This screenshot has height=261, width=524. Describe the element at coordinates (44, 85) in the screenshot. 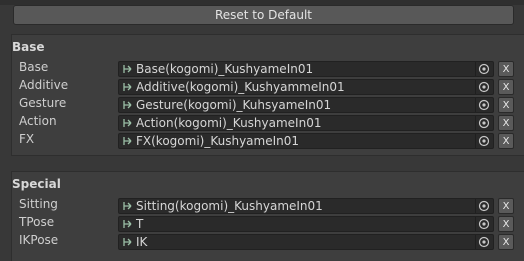

I see `row-label-additive: Additive` at that location.